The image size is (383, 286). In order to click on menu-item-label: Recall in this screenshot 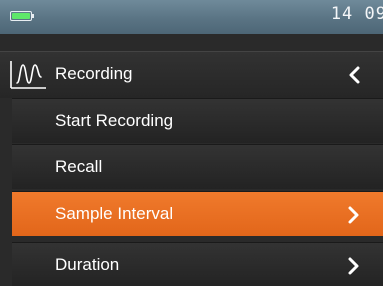, I will do `click(79, 166)`.